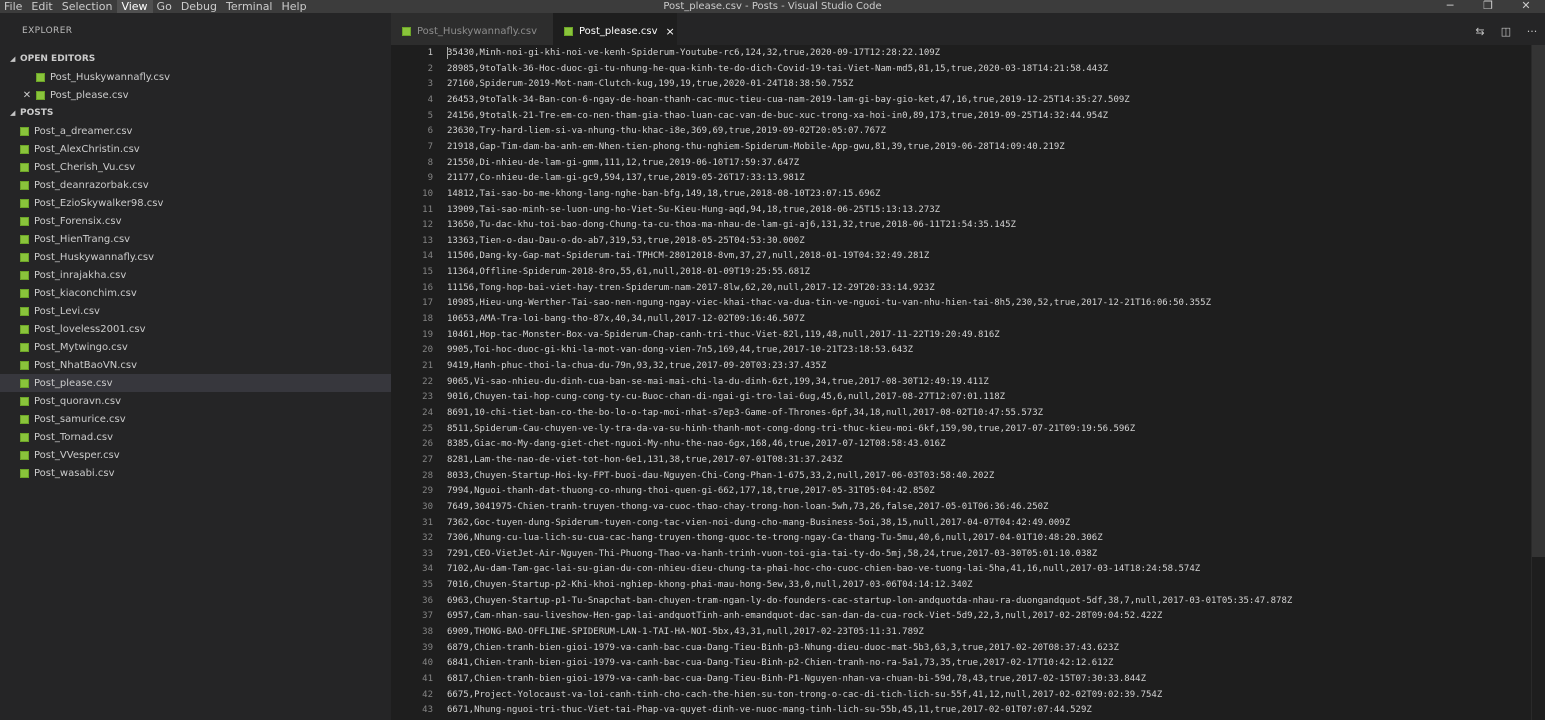 The image size is (1545, 720). What do you see at coordinates (195, 185) in the screenshot?
I see `file-item: Post_deanrazorbak.csv` at bounding box center [195, 185].